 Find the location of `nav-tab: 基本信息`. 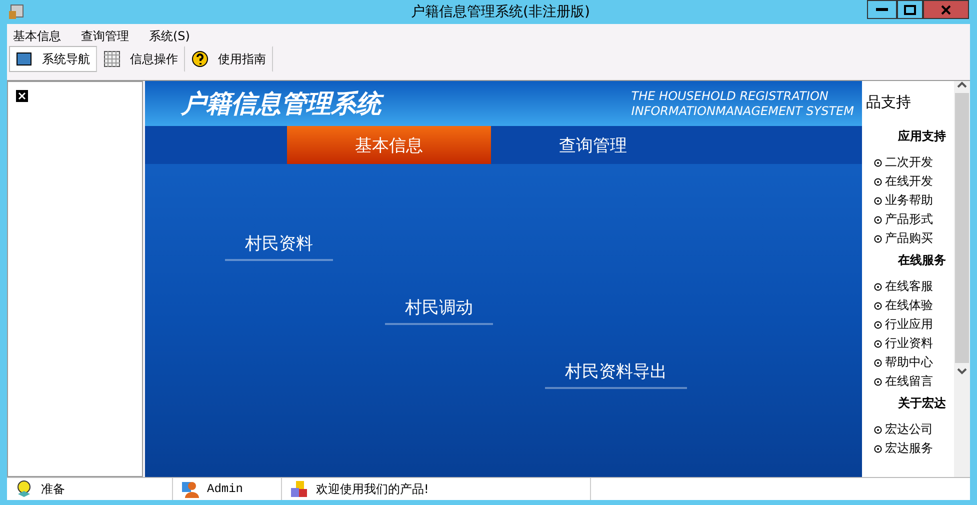

nav-tab: 基本信息 is located at coordinates (389, 145).